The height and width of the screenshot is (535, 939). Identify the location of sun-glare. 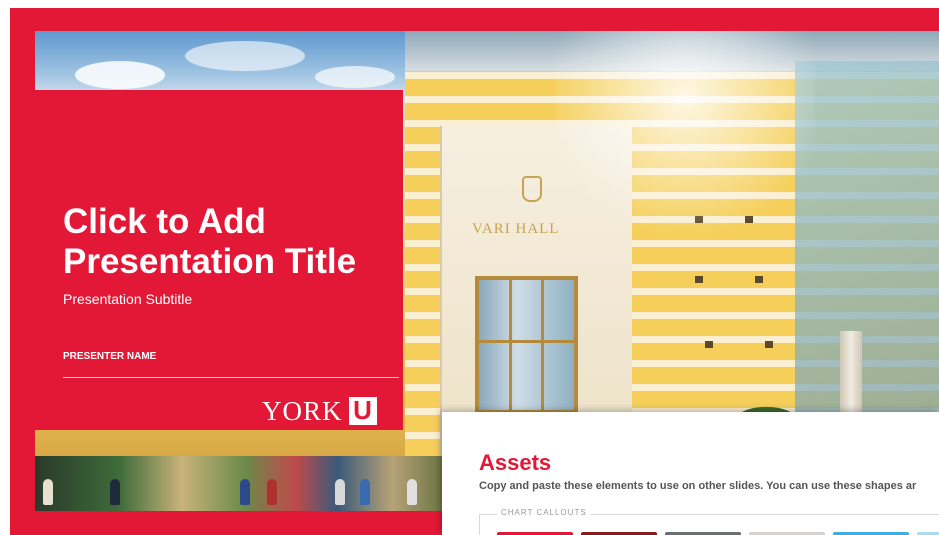
(685, 141).